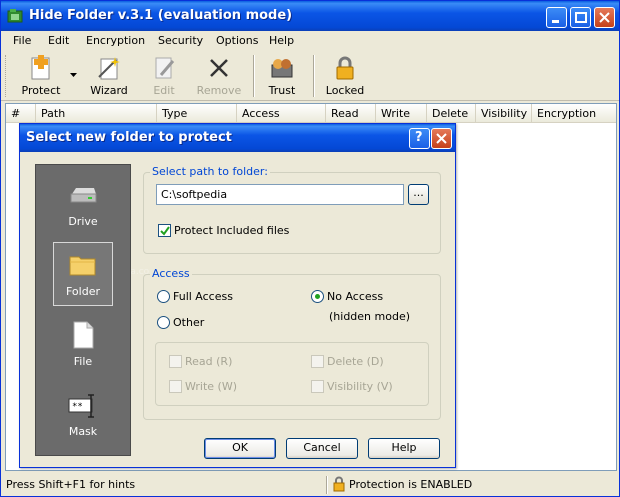 This screenshot has height=497, width=620. I want to click on path-group-label: Select path to folder:, so click(210, 171).